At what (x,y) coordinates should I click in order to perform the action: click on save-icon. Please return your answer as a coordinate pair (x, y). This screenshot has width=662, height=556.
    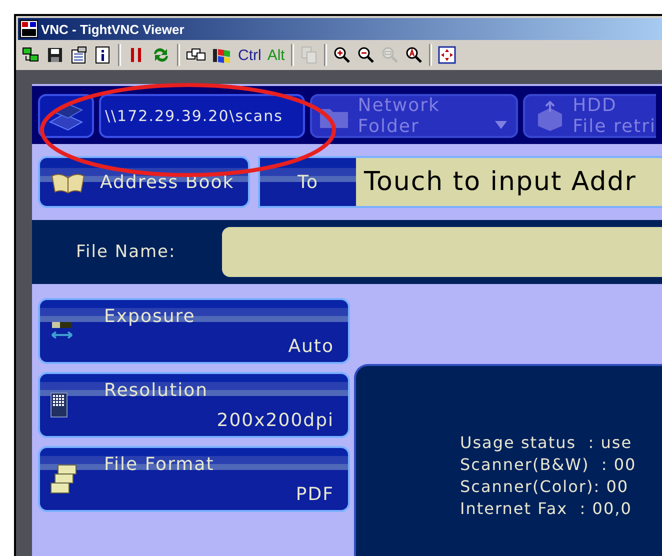
    Looking at the image, I should click on (55, 55).